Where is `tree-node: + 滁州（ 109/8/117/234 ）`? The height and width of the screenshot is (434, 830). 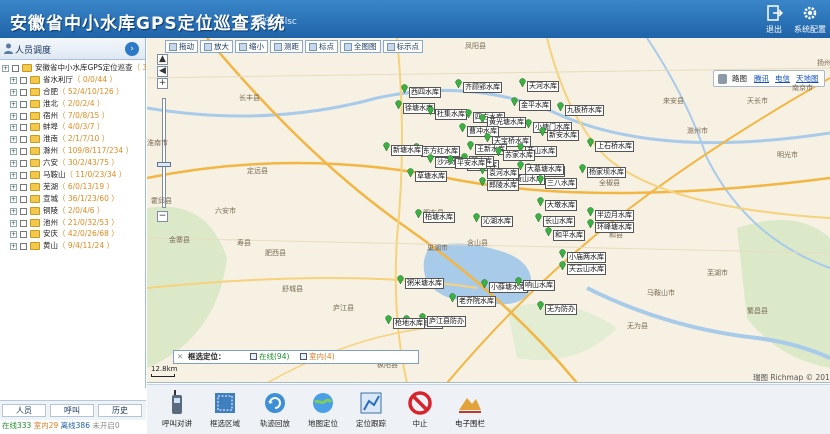
tree-node: + 滁州（ 109/8/117/234 ） is located at coordinates (73, 151).